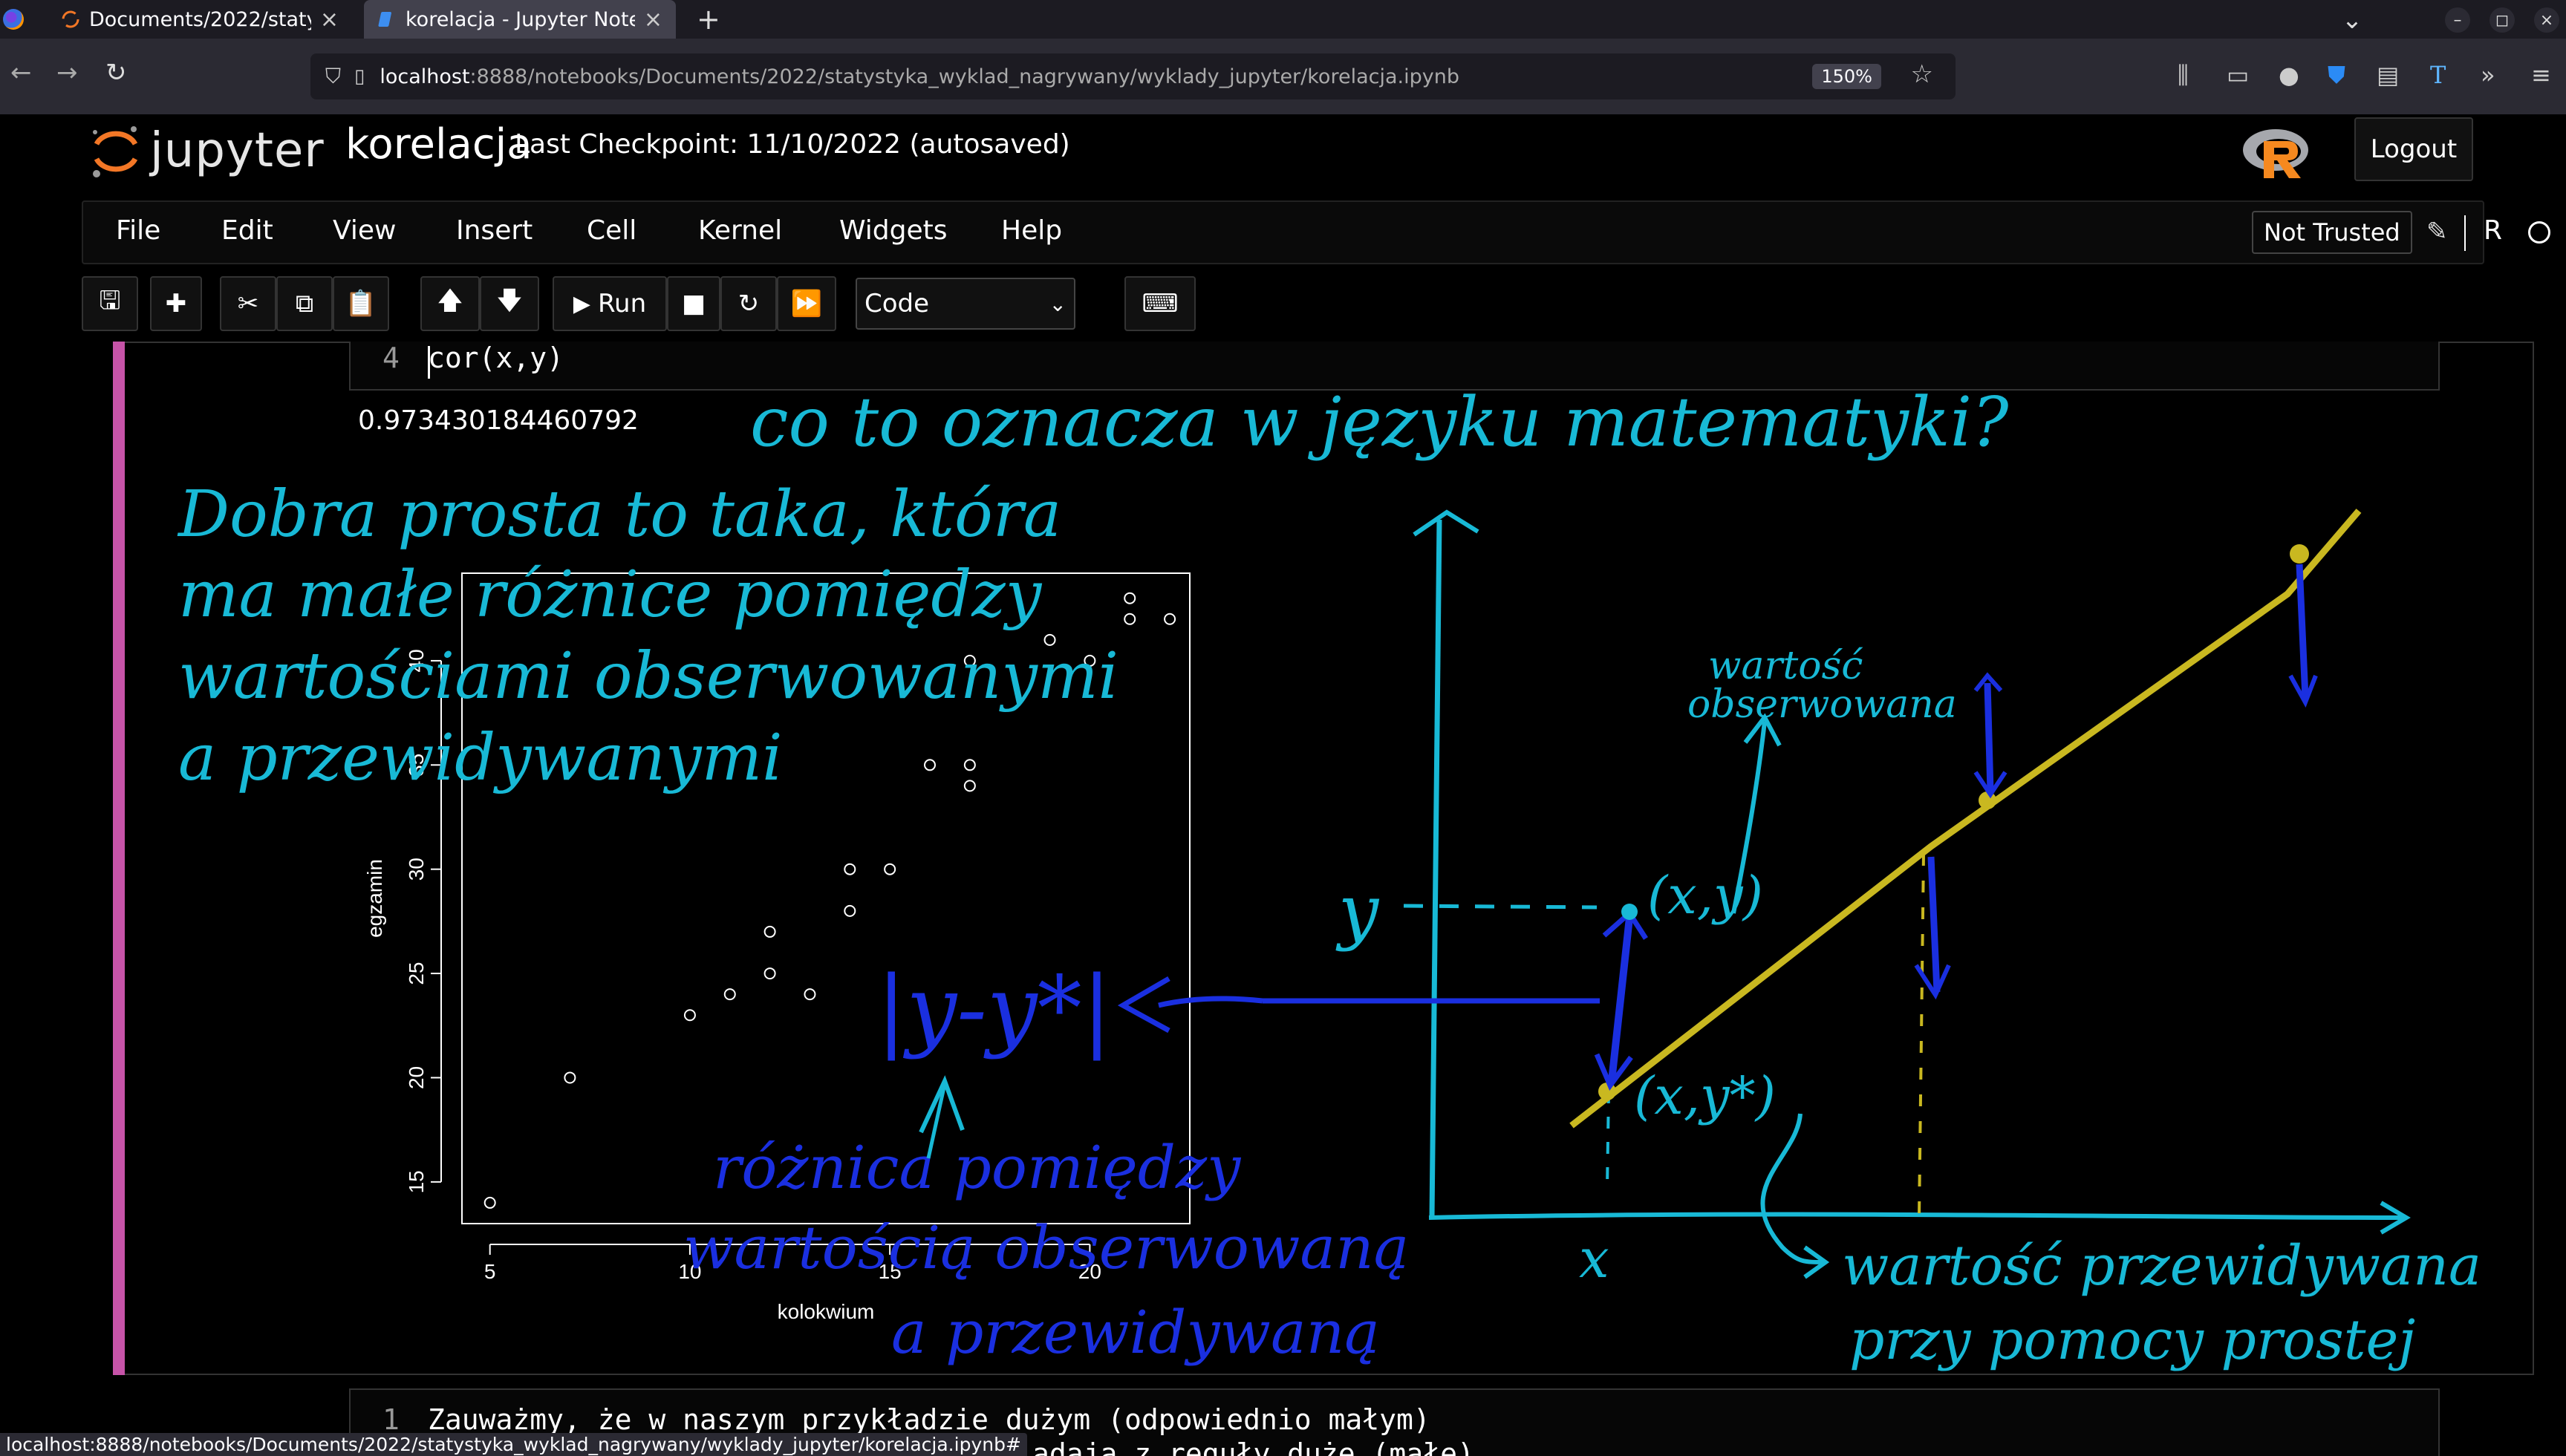 The height and width of the screenshot is (1456, 2566). What do you see at coordinates (830, 901) in the screenshot?
I see `data-points` at bounding box center [830, 901].